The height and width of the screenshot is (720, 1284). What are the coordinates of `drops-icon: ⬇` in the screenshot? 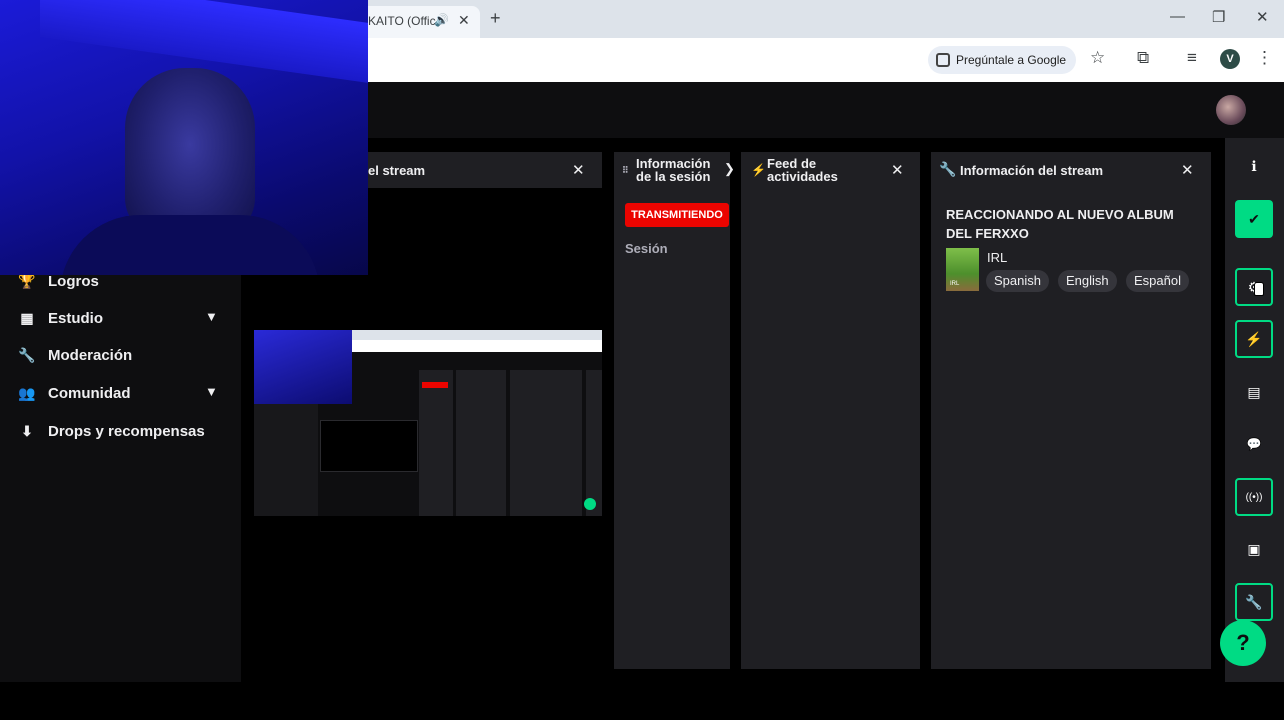 It's located at (27, 430).